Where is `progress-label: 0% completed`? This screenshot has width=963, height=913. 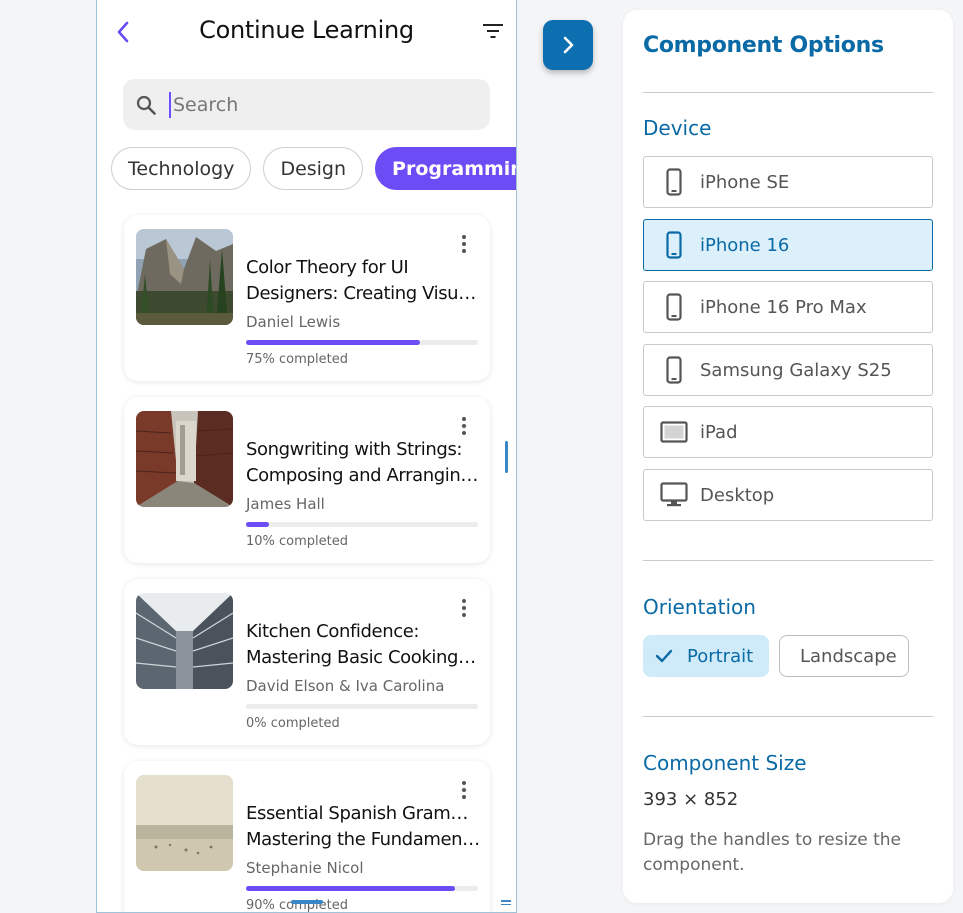
progress-label: 0% completed is located at coordinates (293, 723).